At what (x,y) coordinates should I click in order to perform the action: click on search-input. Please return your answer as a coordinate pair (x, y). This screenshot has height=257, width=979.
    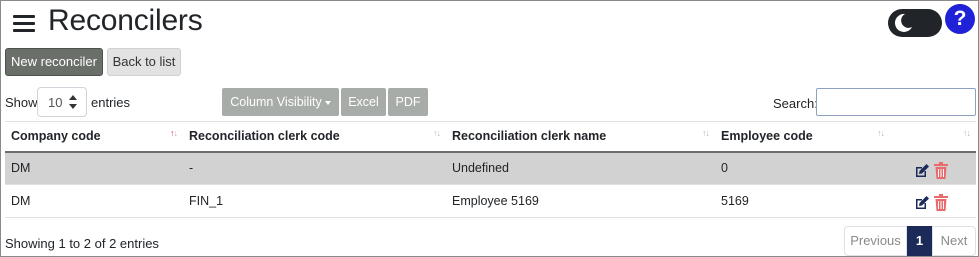
    Looking at the image, I should click on (896, 102).